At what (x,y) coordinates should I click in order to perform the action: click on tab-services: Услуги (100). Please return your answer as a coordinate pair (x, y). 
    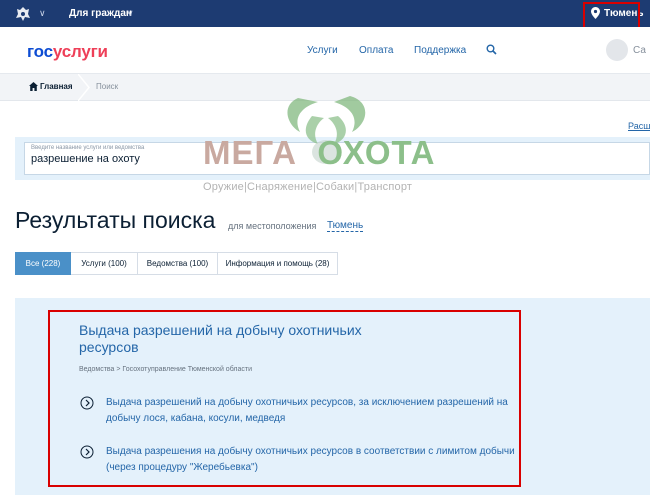
    Looking at the image, I should click on (104, 263).